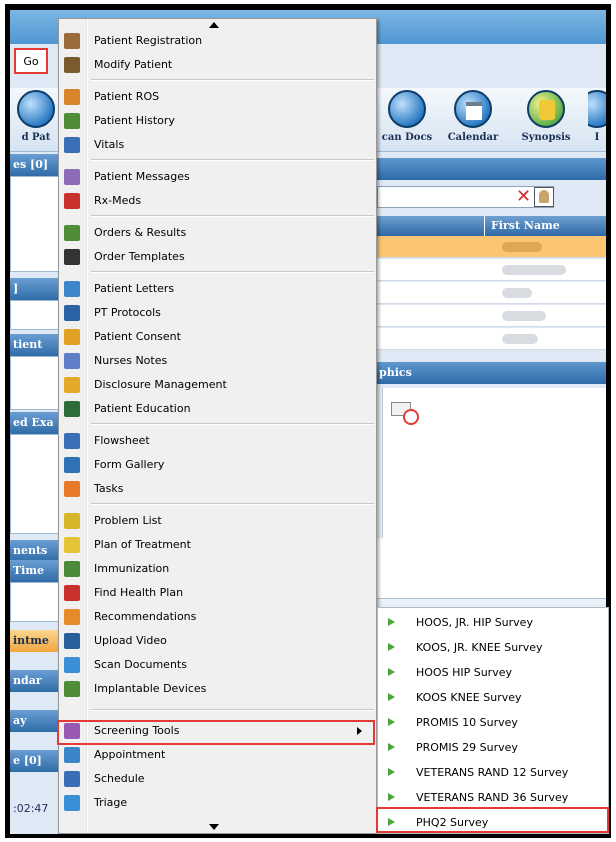 The width and height of the screenshot is (616, 842). What do you see at coordinates (217, 97) in the screenshot?
I see `menu-item-patient-ros: Patient ROS` at bounding box center [217, 97].